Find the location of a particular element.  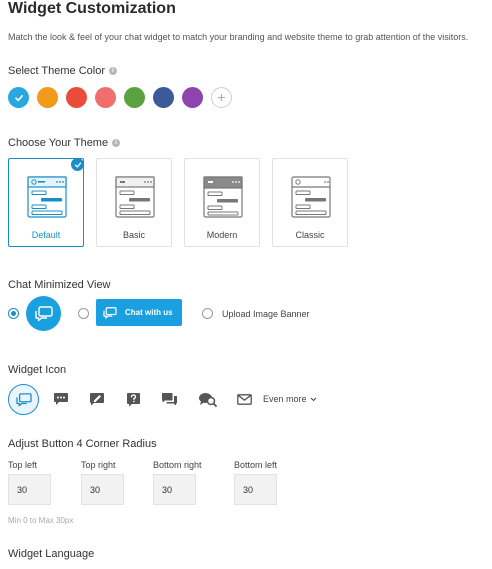

minimized-view-label: Chat Minimized View is located at coordinates (59, 285).